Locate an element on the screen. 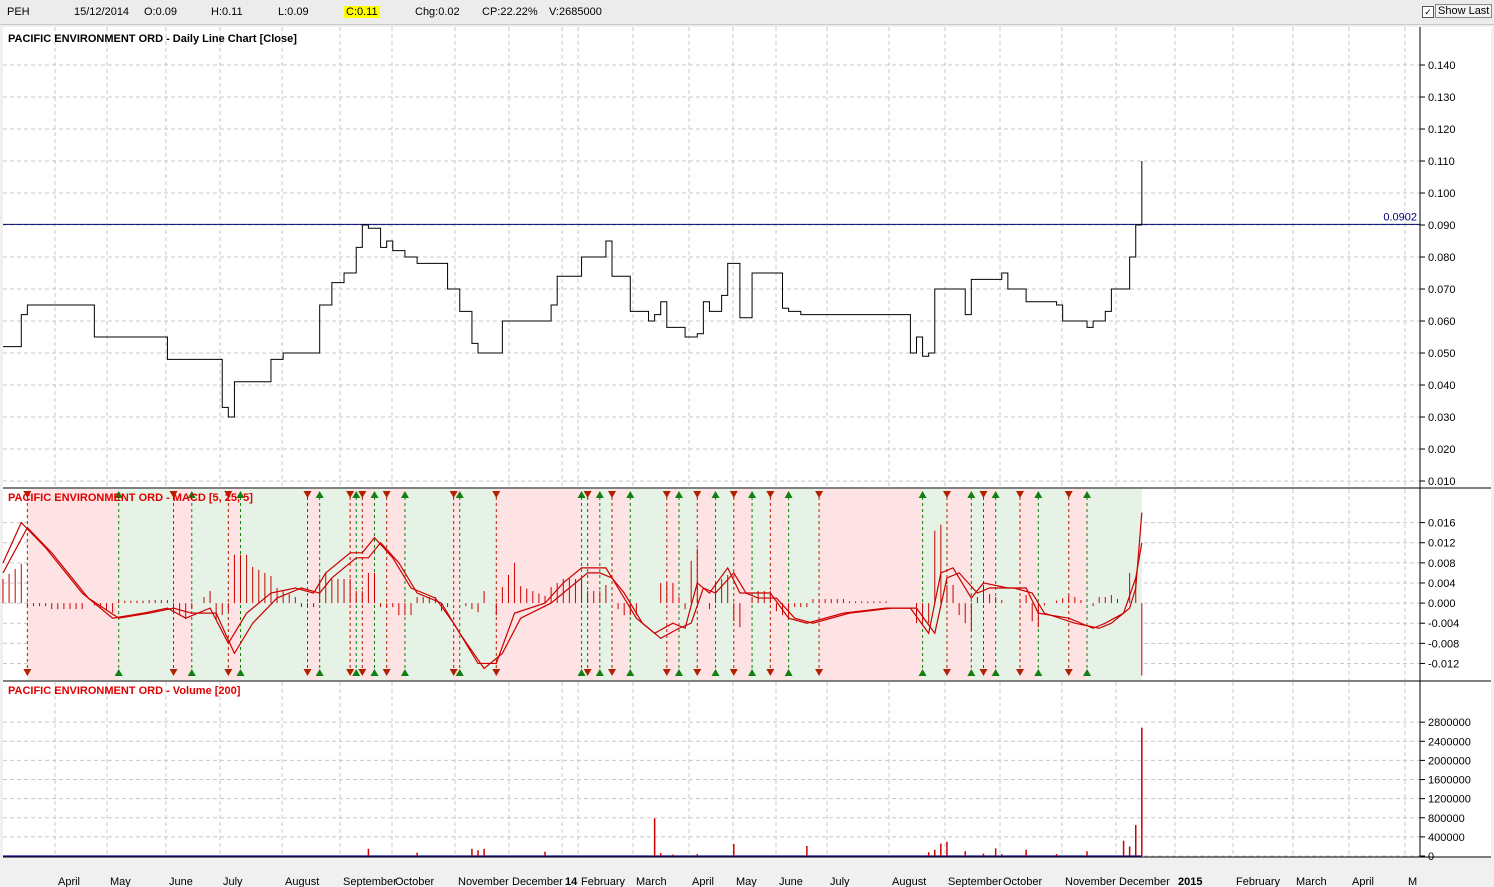  y-tick-label: 0 is located at coordinates (1431, 857).